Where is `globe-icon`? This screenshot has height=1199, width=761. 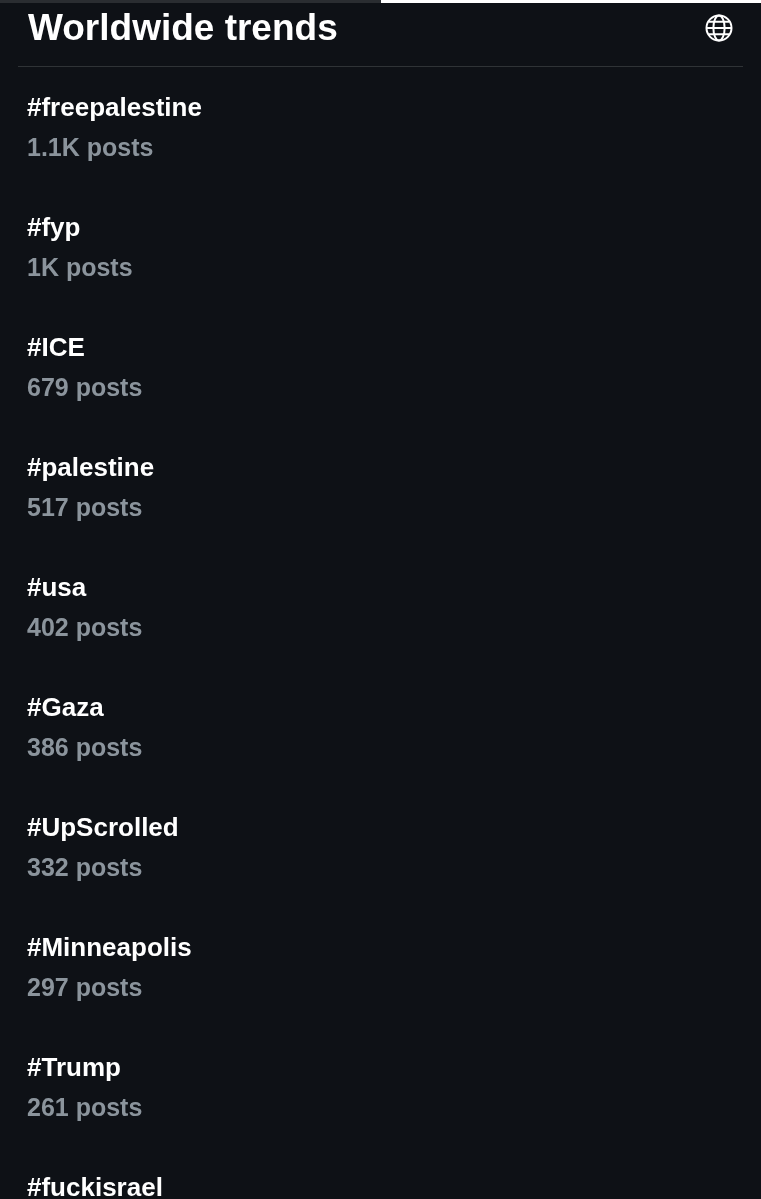 globe-icon is located at coordinates (719, 27).